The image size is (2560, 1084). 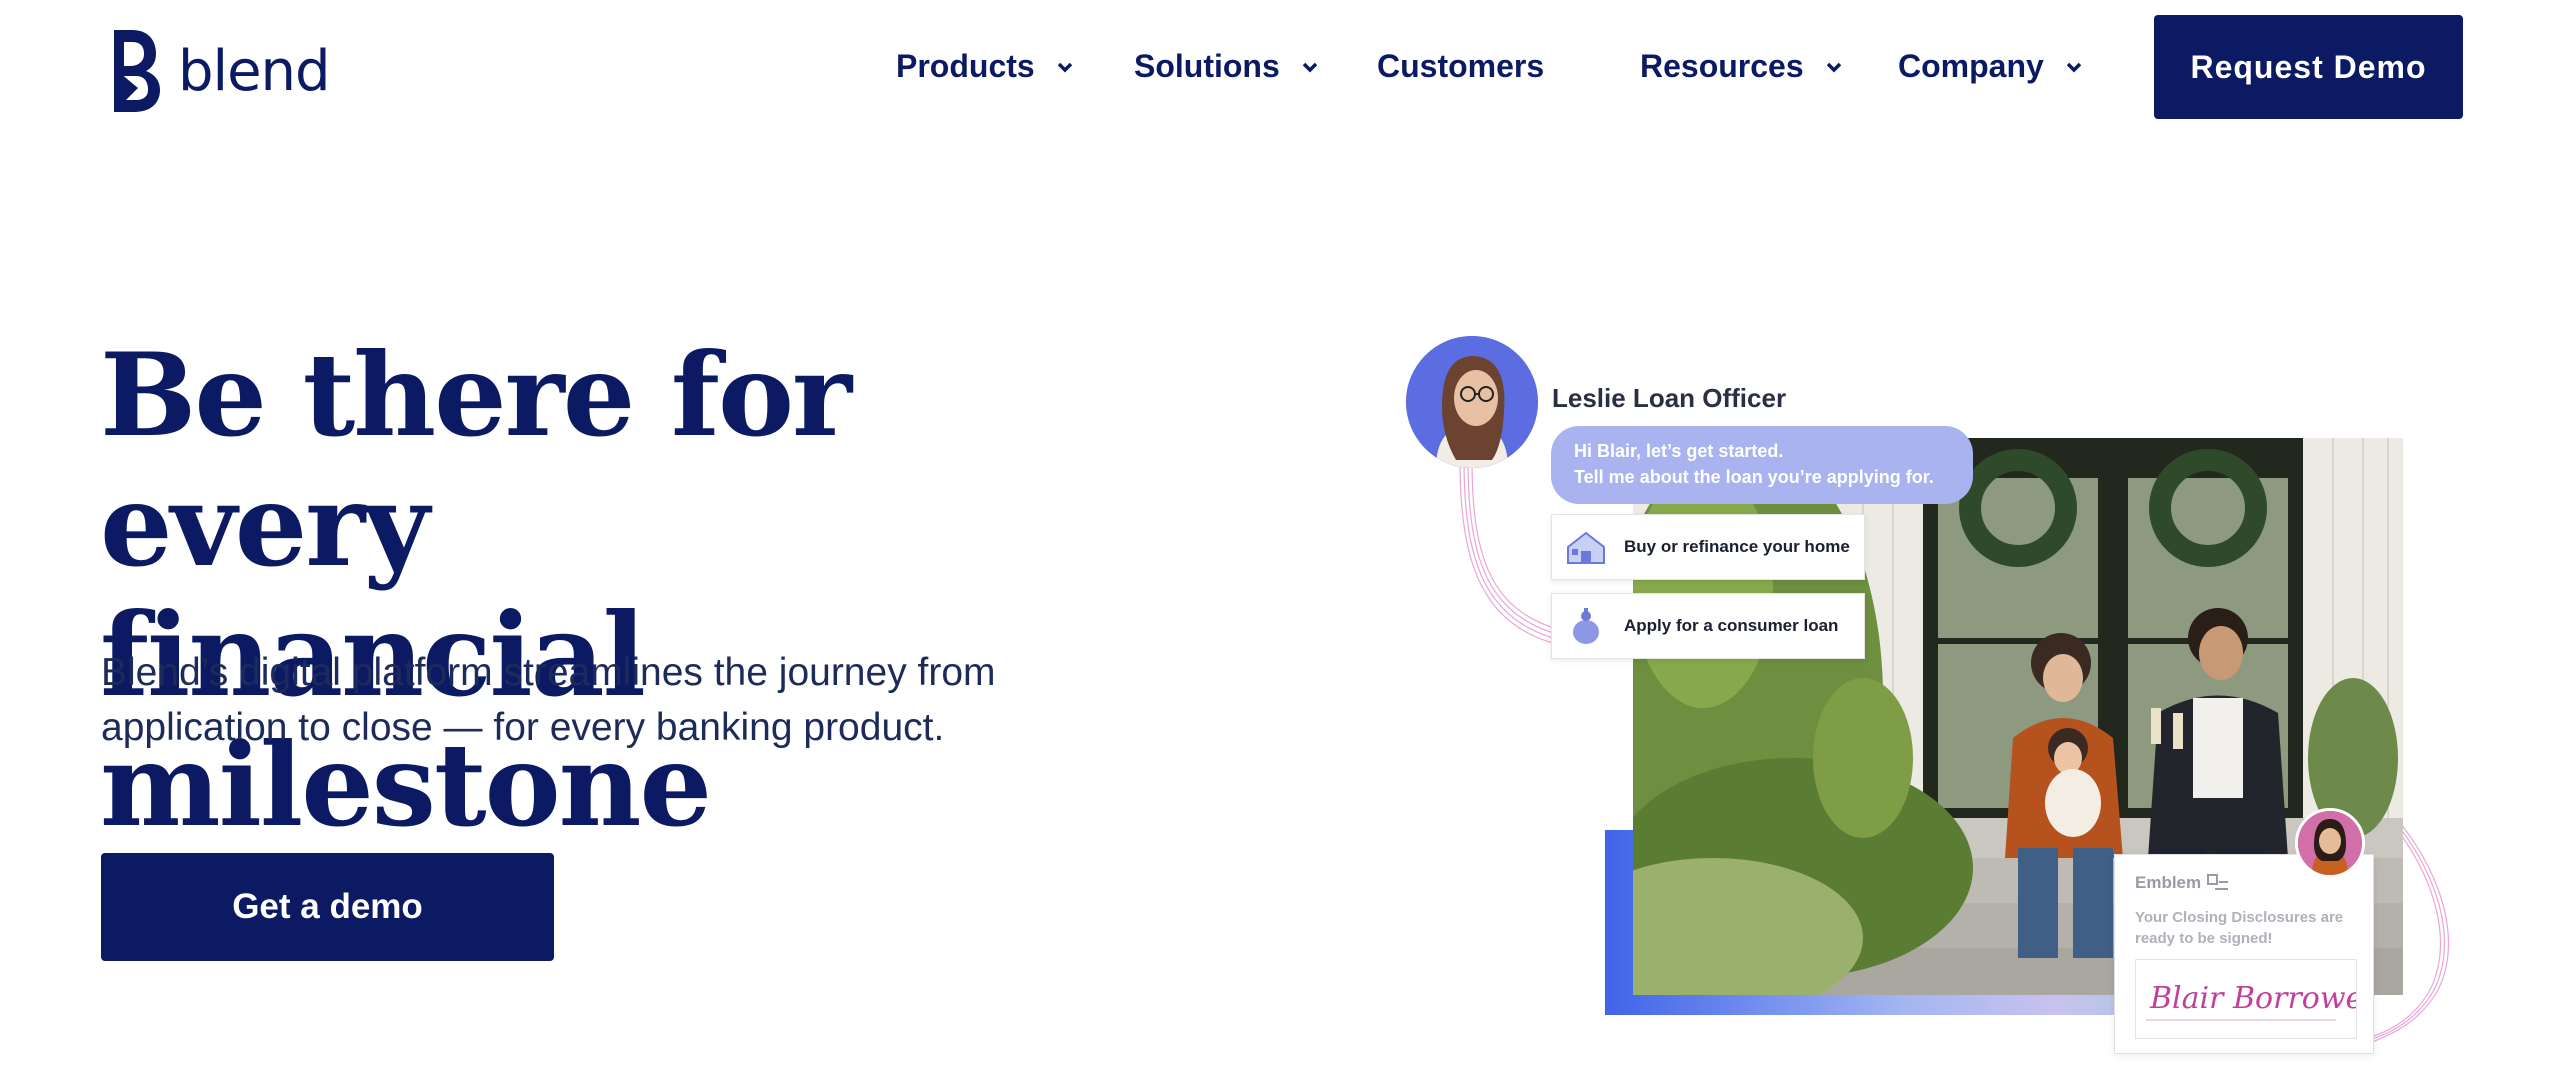 What do you see at coordinates (1669, 398) in the screenshot?
I see `loan-officer-name: Leslie Loan Officer` at bounding box center [1669, 398].